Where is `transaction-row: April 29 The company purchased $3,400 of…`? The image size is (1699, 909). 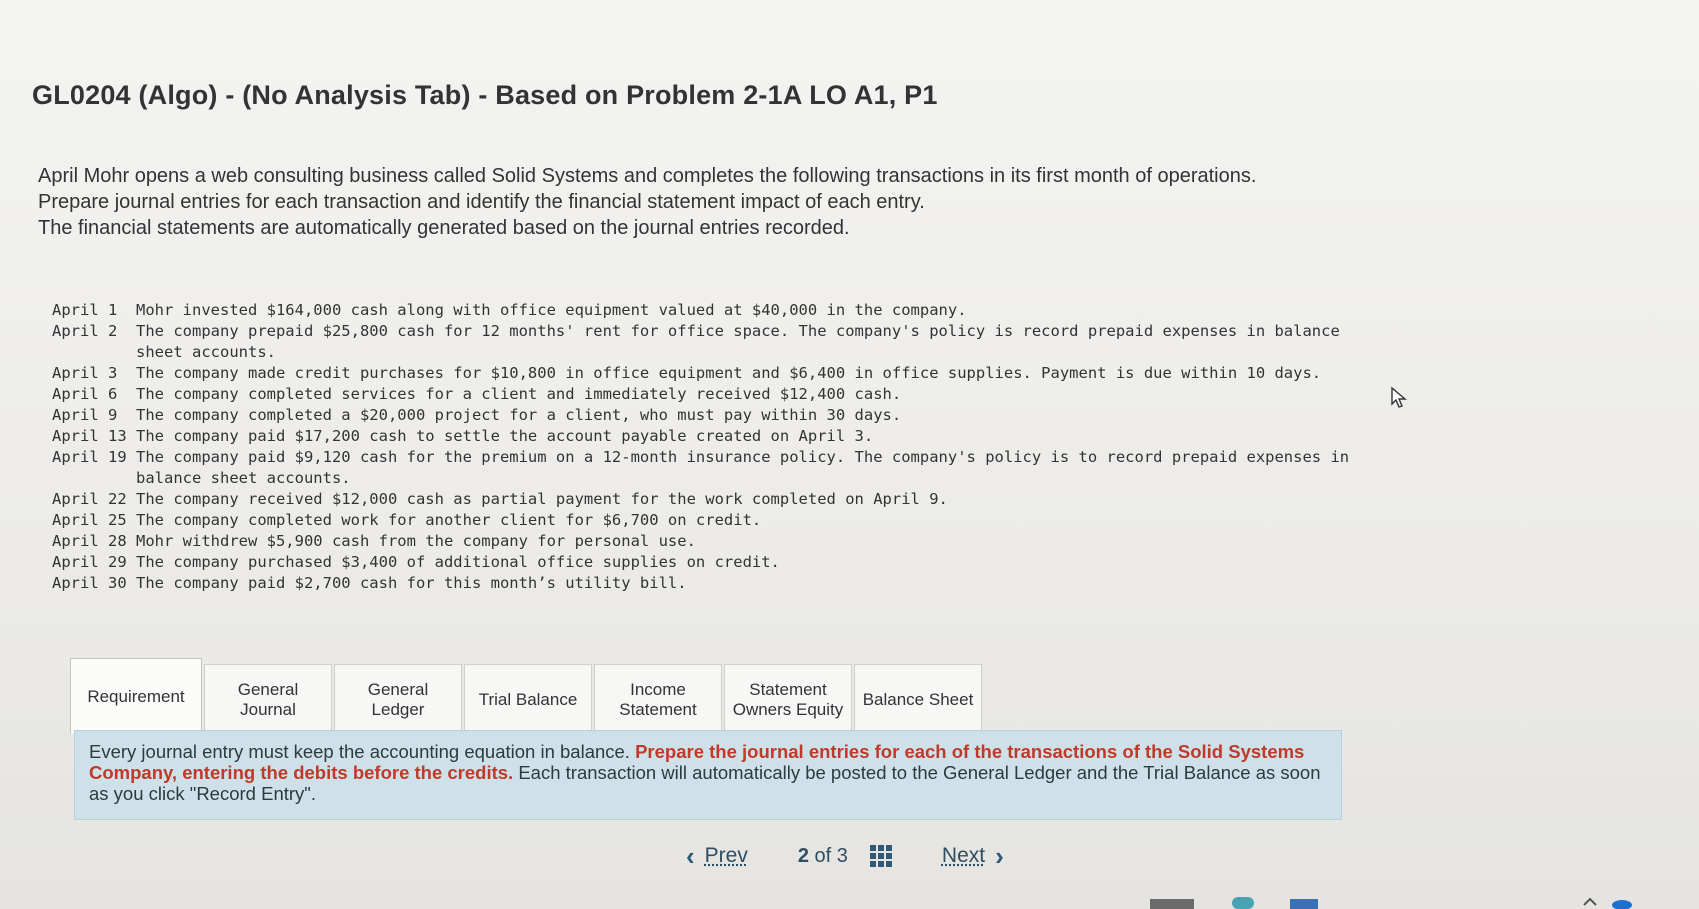
transaction-row: April 29 The company purchased $3,400 of… is located at coordinates (702, 562).